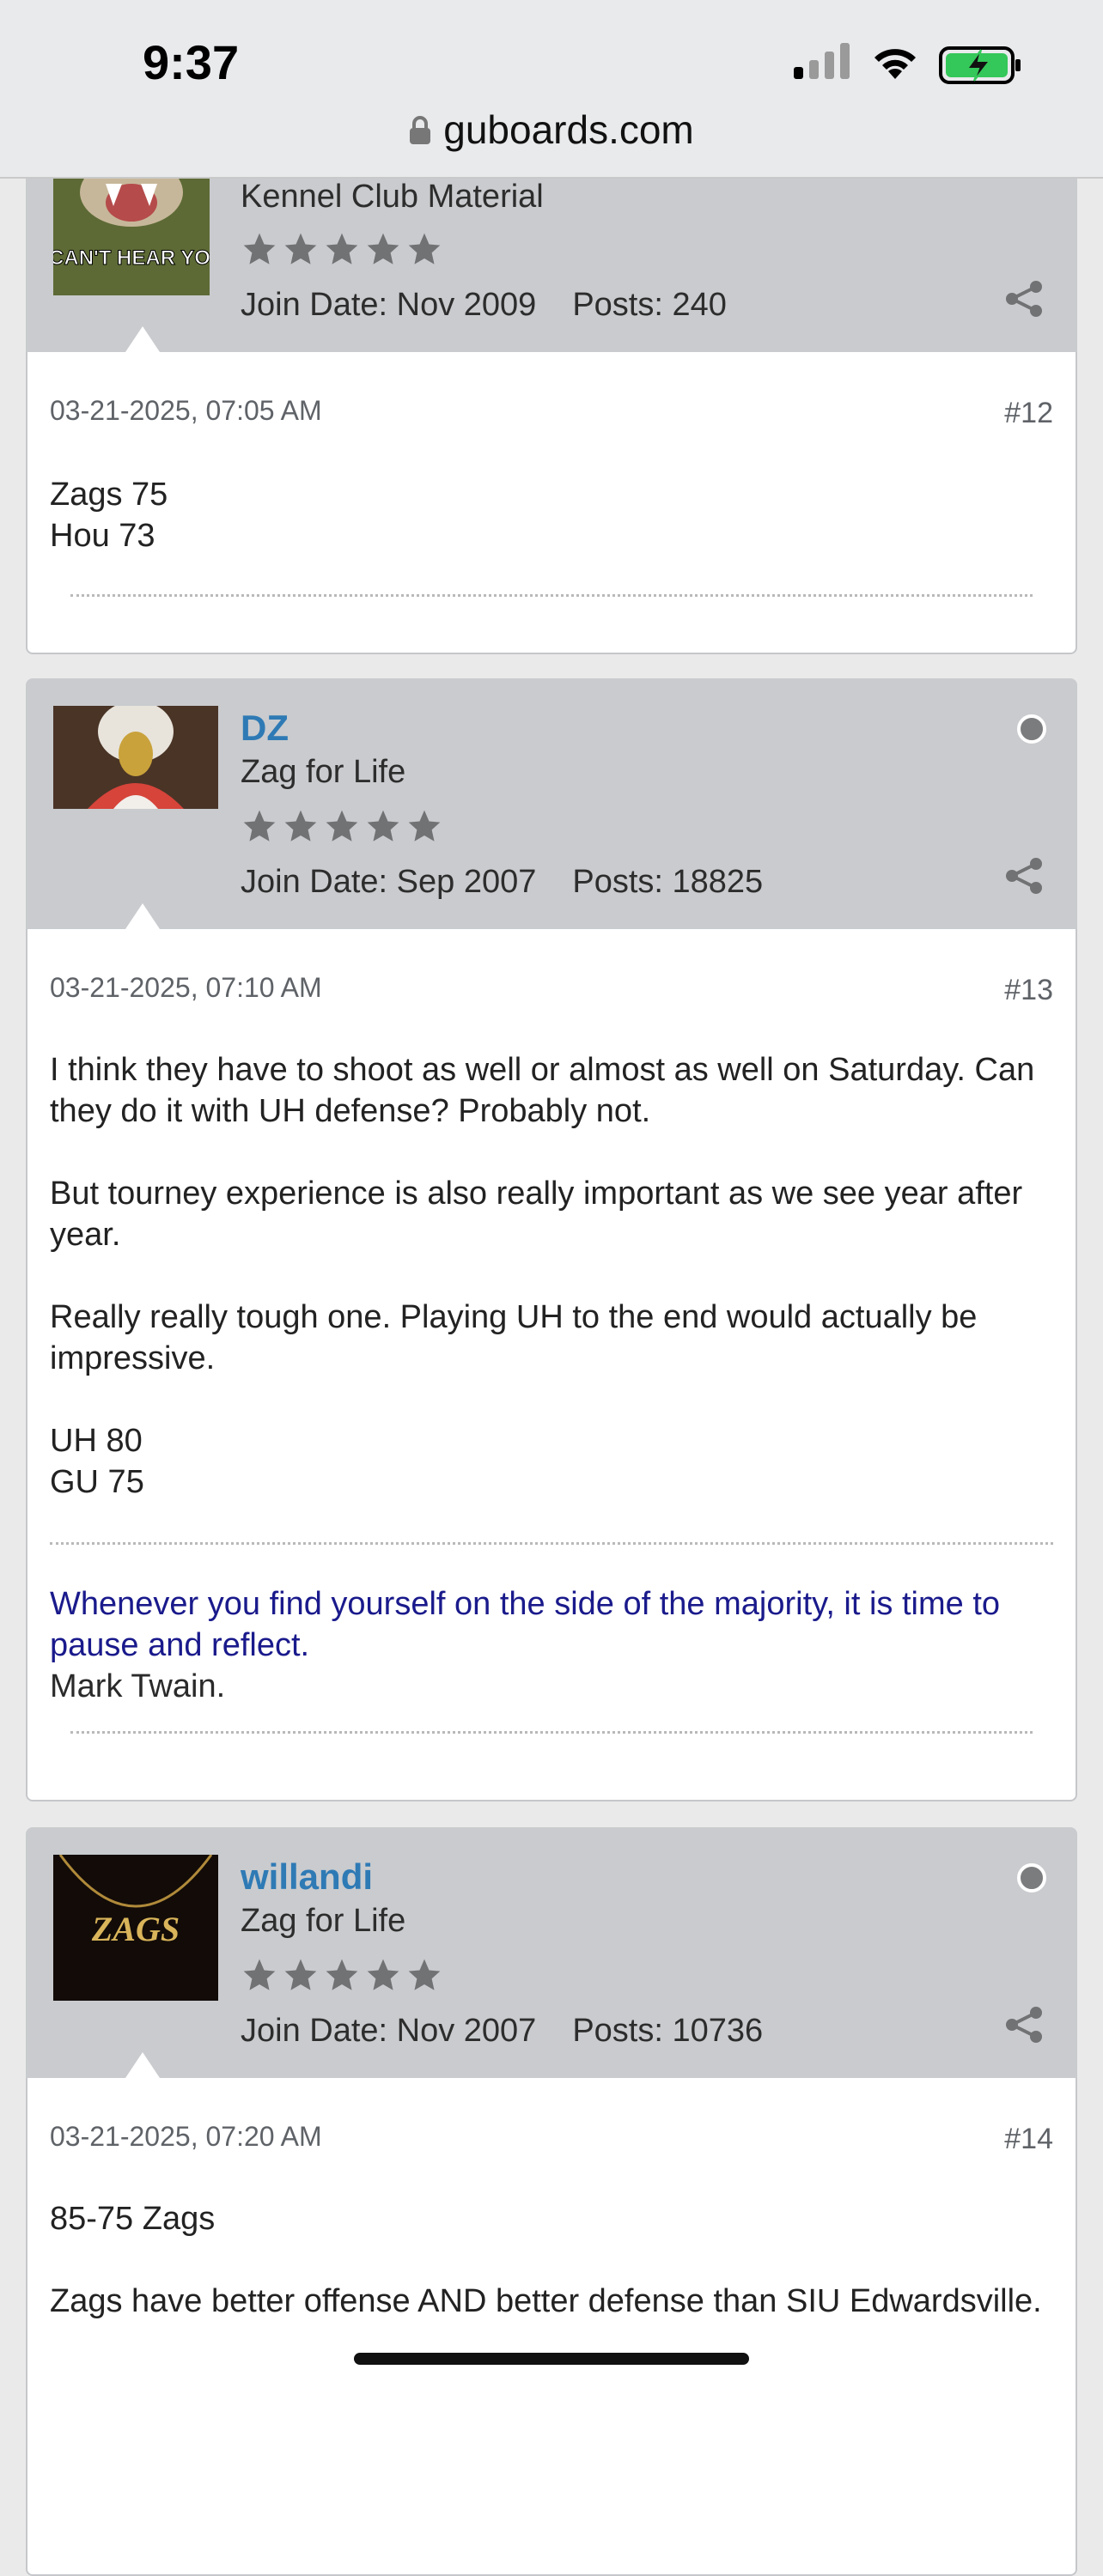 The width and height of the screenshot is (1103, 2576). Describe the element at coordinates (895, 64) in the screenshot. I see `wifi-icon` at that location.